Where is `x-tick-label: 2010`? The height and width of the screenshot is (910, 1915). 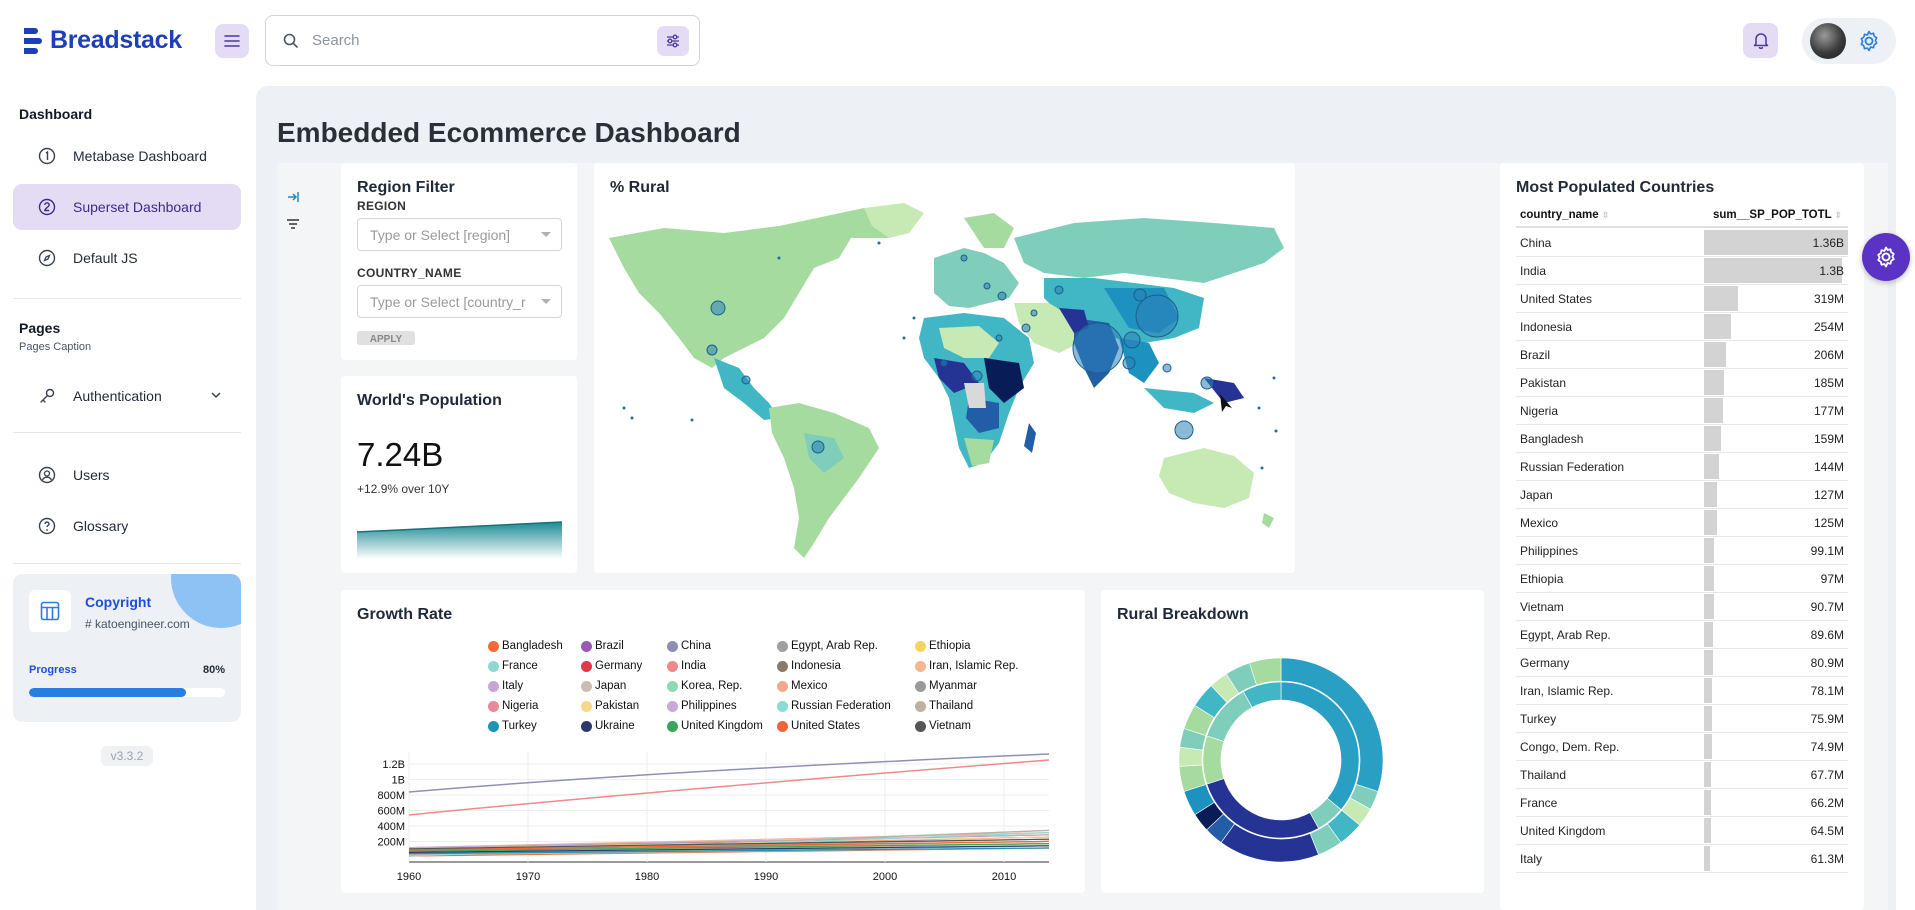 x-tick-label: 2010 is located at coordinates (1004, 875).